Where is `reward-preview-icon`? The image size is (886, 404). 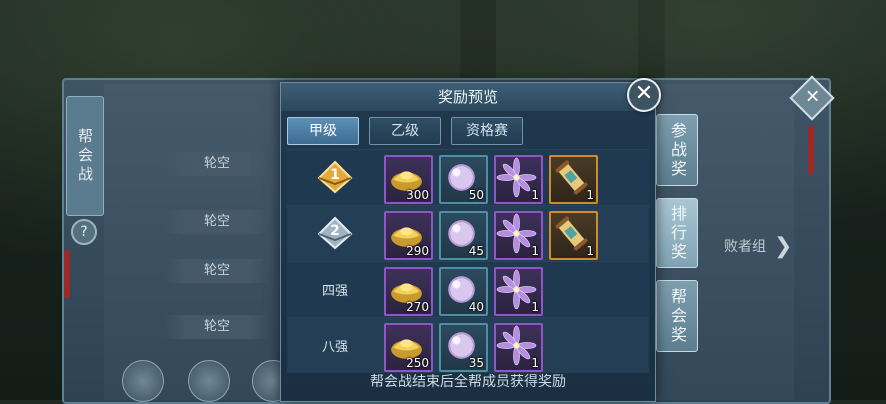
reward-preview-icon is located at coordinates (143, 381).